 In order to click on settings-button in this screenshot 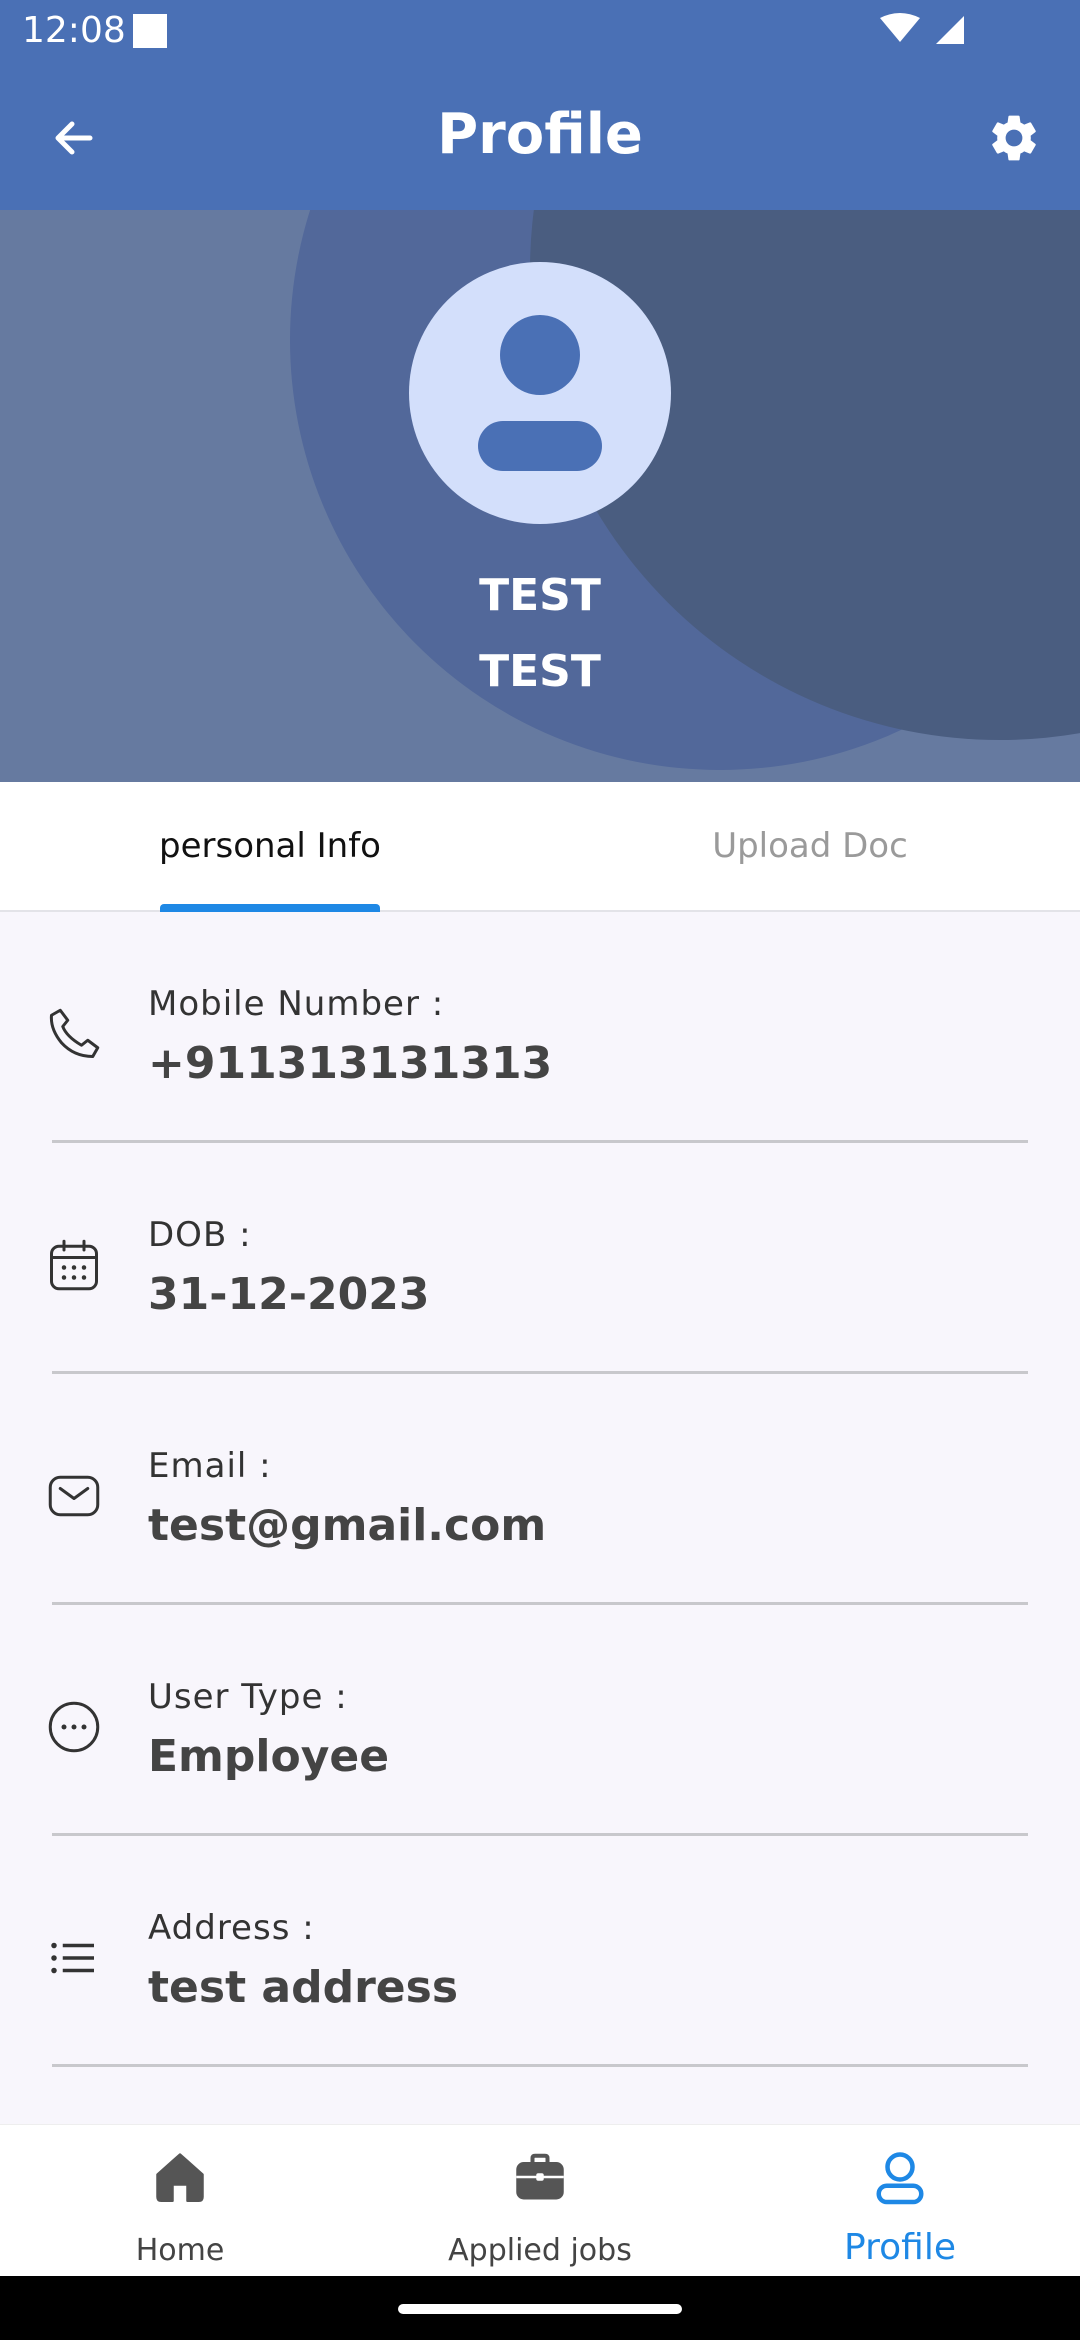, I will do `click(1014, 138)`.